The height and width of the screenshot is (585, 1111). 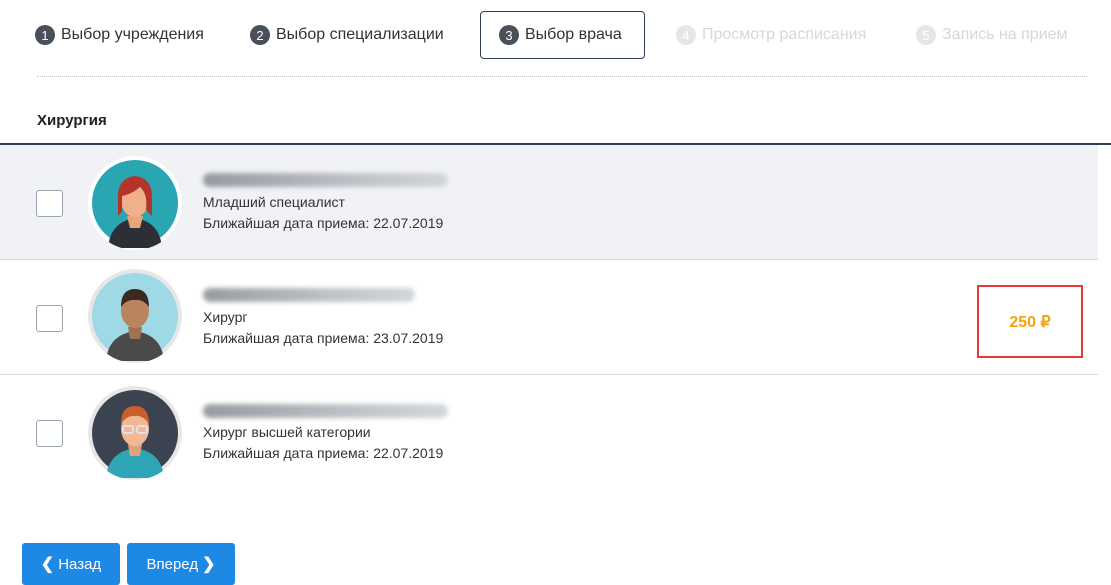 What do you see at coordinates (323, 338) in the screenshot?
I see `doctor-next-date: Ближайшая дата приема: 23.07.2019` at bounding box center [323, 338].